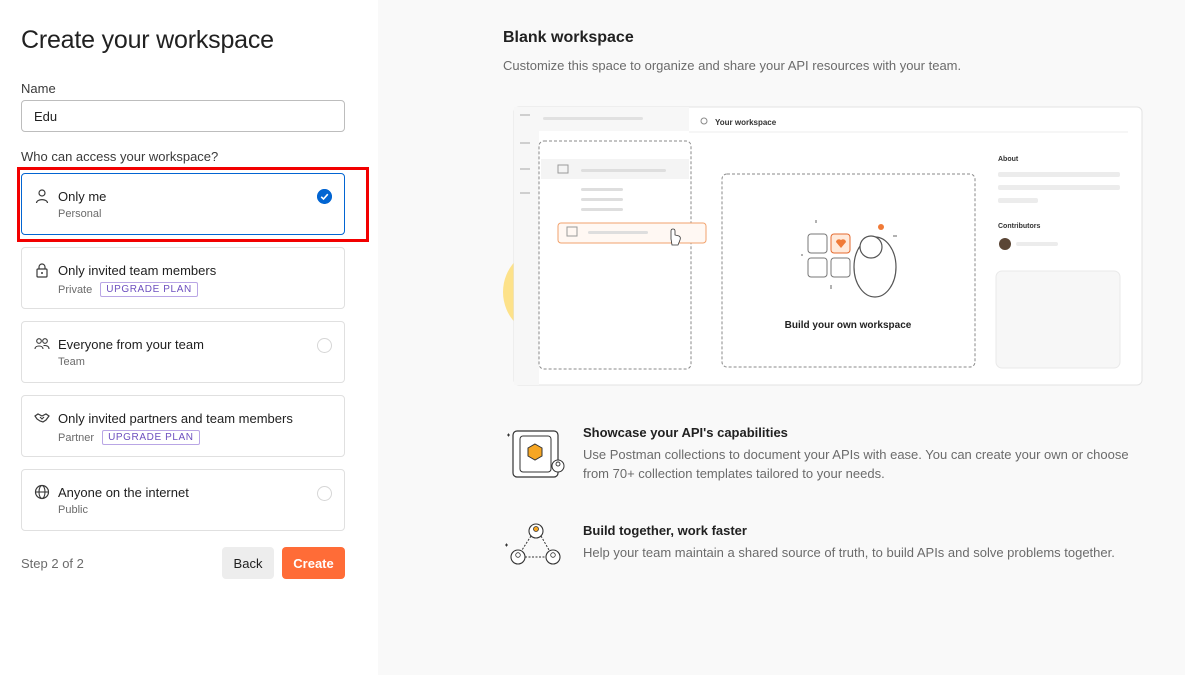 The height and width of the screenshot is (675, 1185). I want to click on option-subtitle: Team, so click(71, 362).